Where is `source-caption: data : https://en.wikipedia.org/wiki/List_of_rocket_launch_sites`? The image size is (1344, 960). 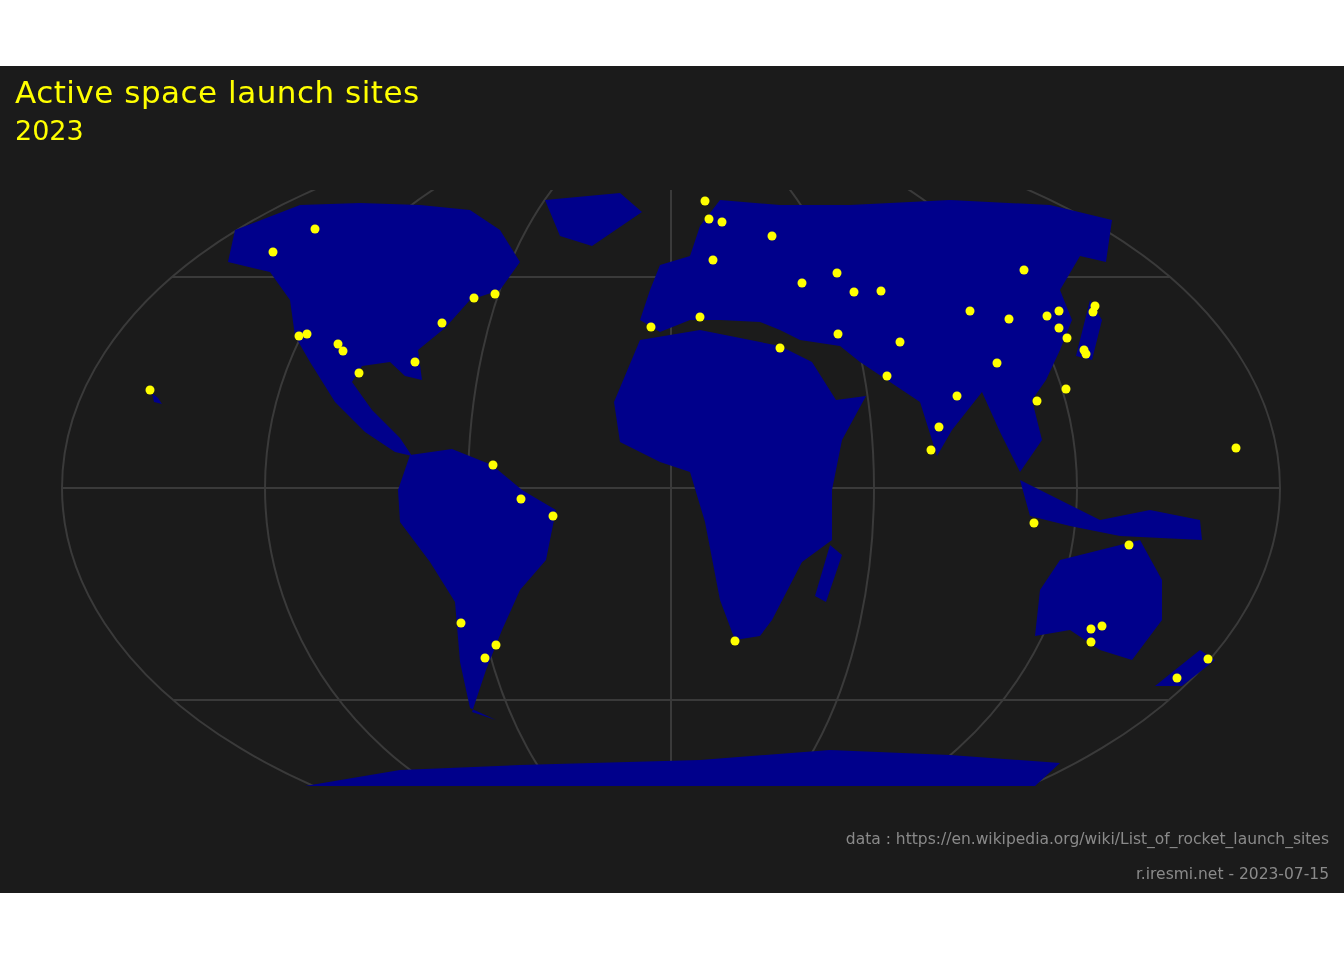 source-caption: data : https://en.wikipedia.org/wiki/List_of_rocket_launch_sites is located at coordinates (1087, 839).